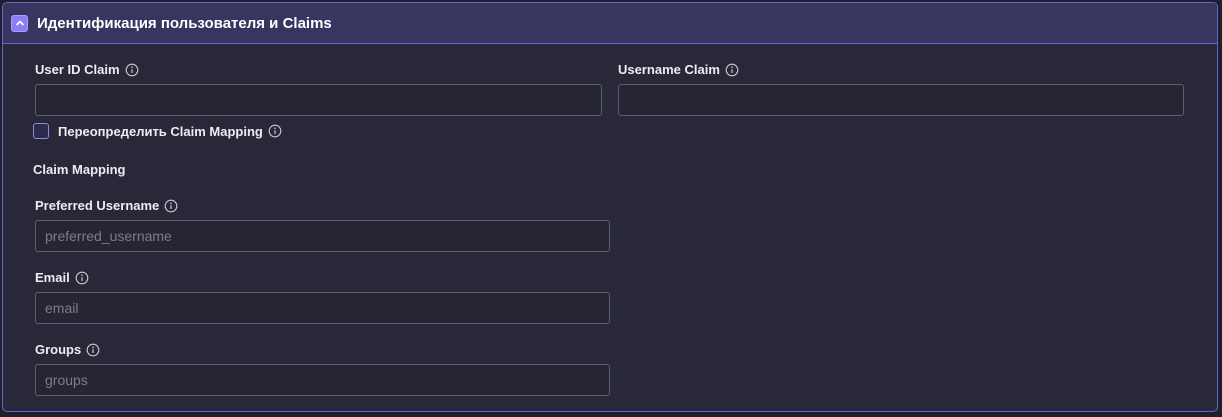 The image size is (1222, 417). Describe the element at coordinates (79, 169) in the screenshot. I see `claim-mapping-heading: Claim Mapping` at that location.